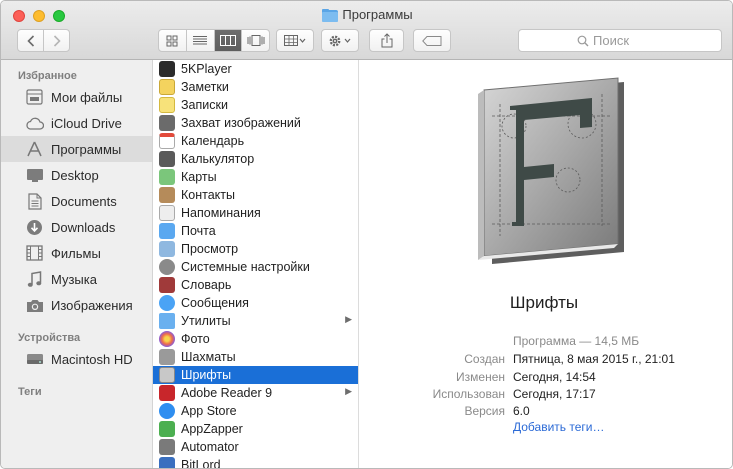 The image size is (733, 469). Describe the element at coordinates (255, 447) in the screenshot. I see `list-item: Automator` at that location.